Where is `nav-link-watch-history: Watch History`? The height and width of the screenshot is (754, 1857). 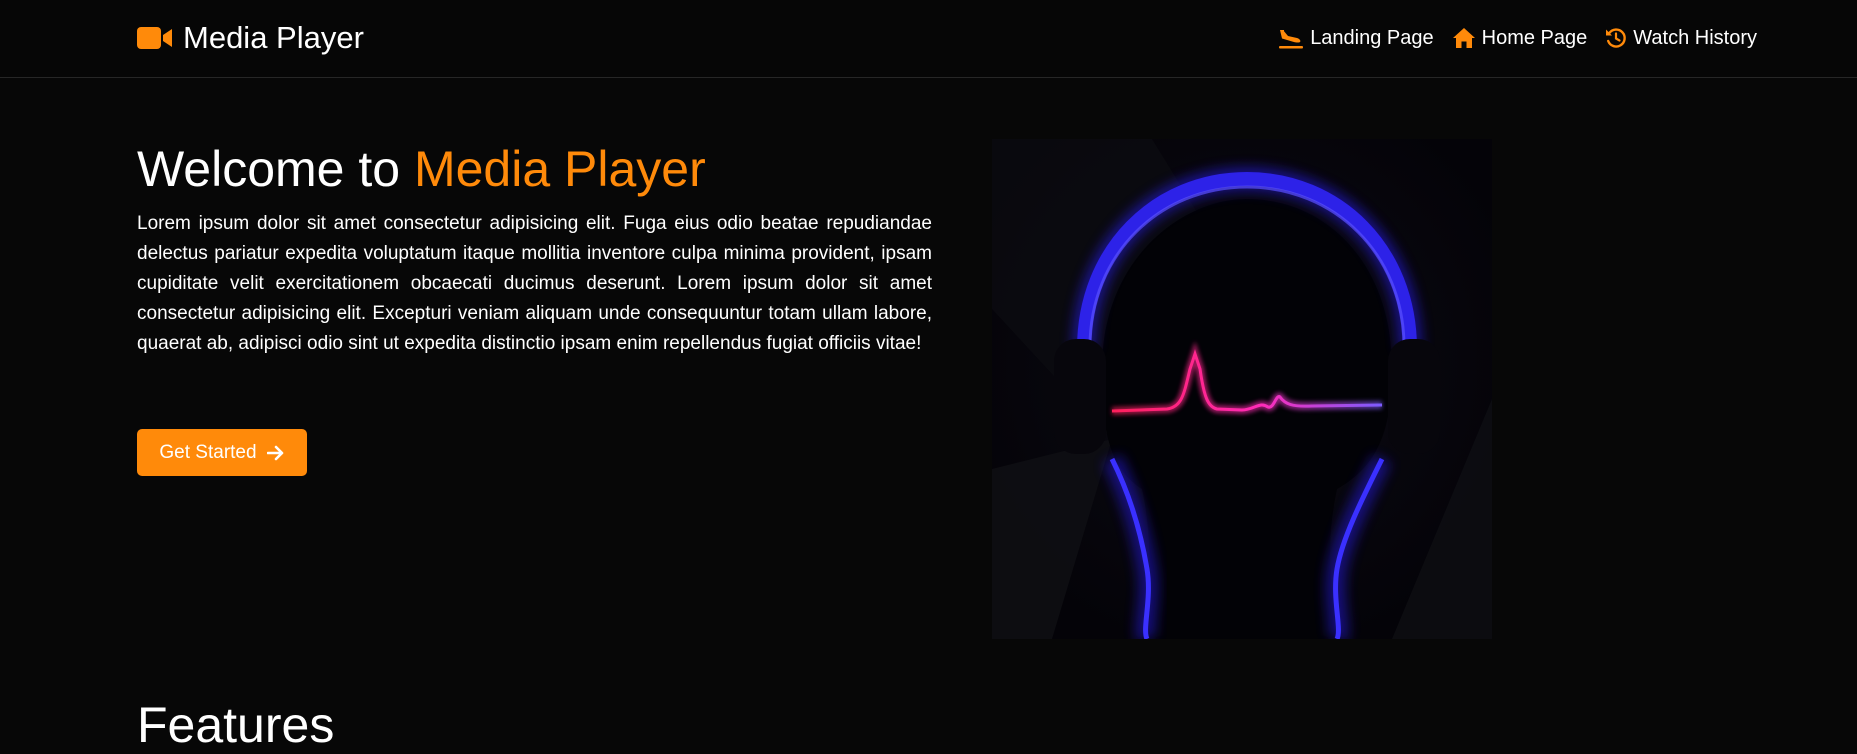 nav-link-watch-history: Watch History is located at coordinates (1681, 38).